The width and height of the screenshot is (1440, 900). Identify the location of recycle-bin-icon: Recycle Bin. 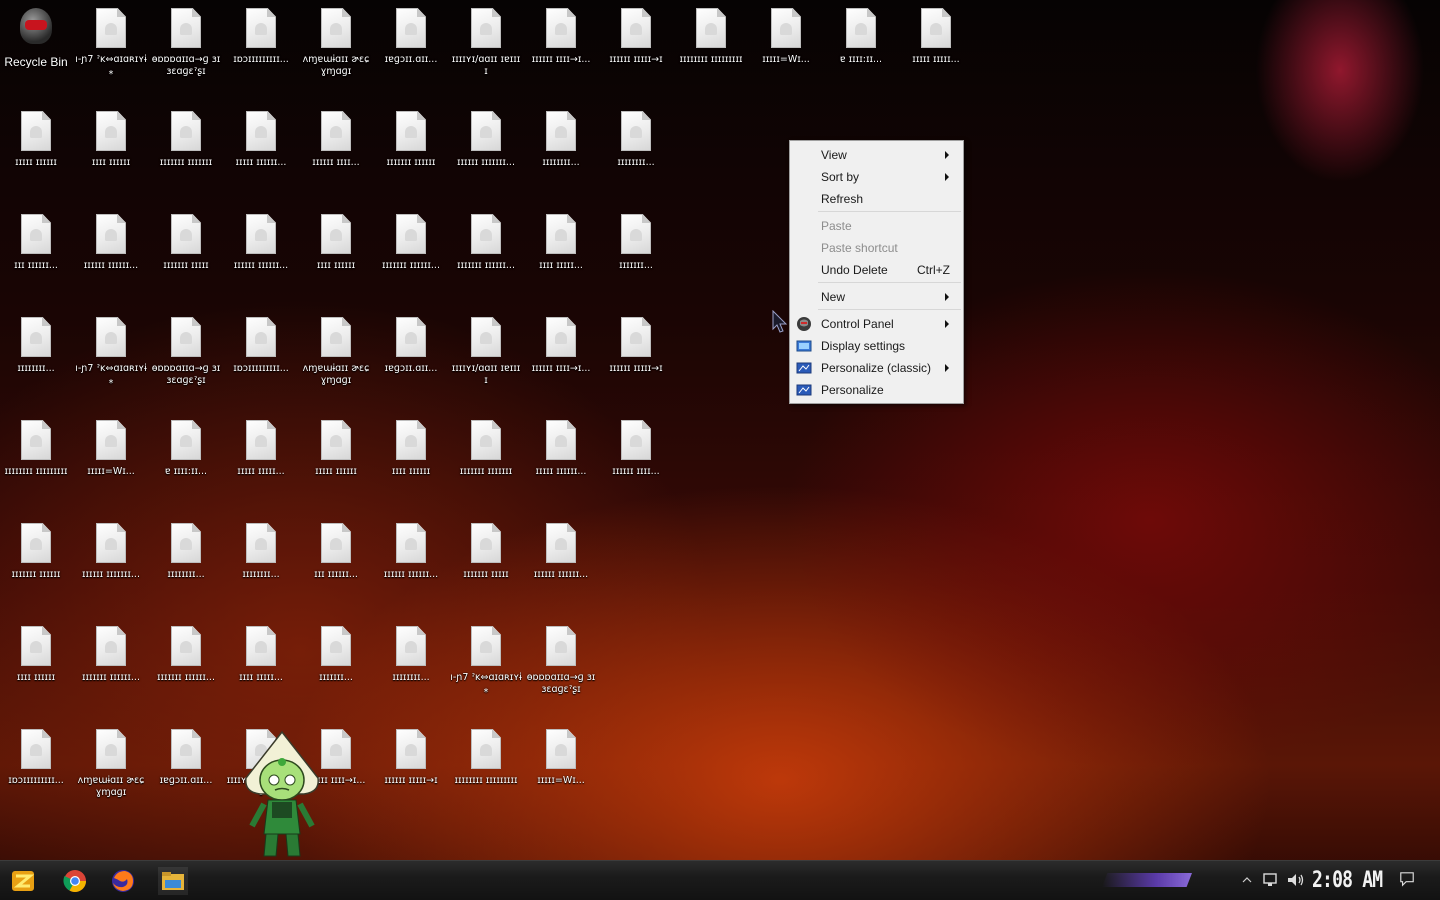
(36, 49).